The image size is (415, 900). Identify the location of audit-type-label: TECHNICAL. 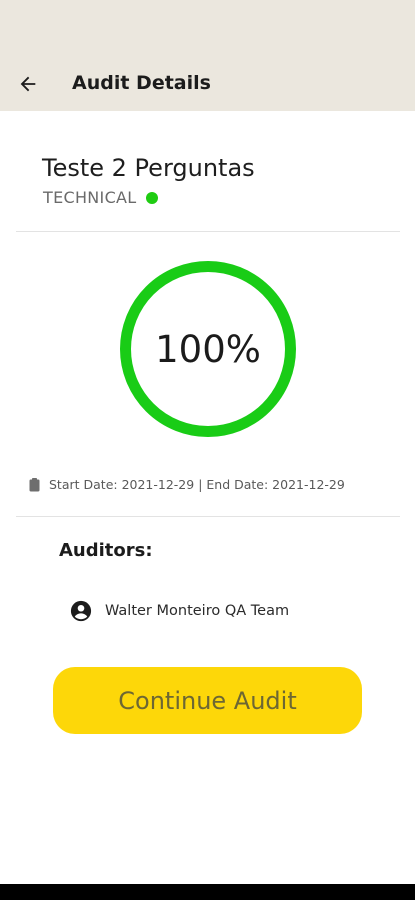
(90, 197).